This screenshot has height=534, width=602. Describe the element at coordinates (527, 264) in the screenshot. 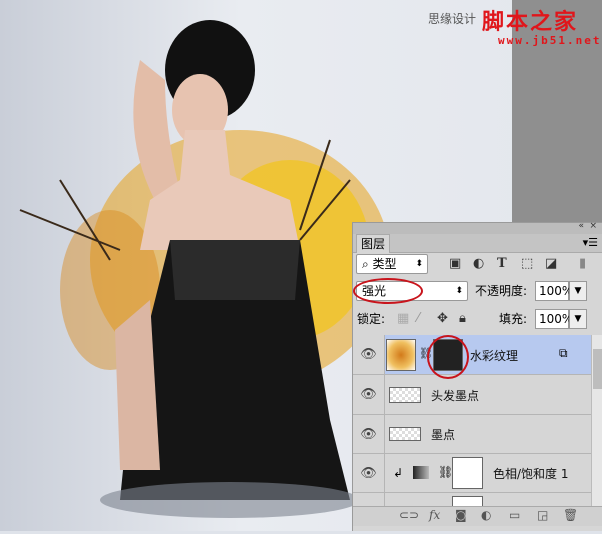

I see `shape-filter-icon: ⬚` at that location.